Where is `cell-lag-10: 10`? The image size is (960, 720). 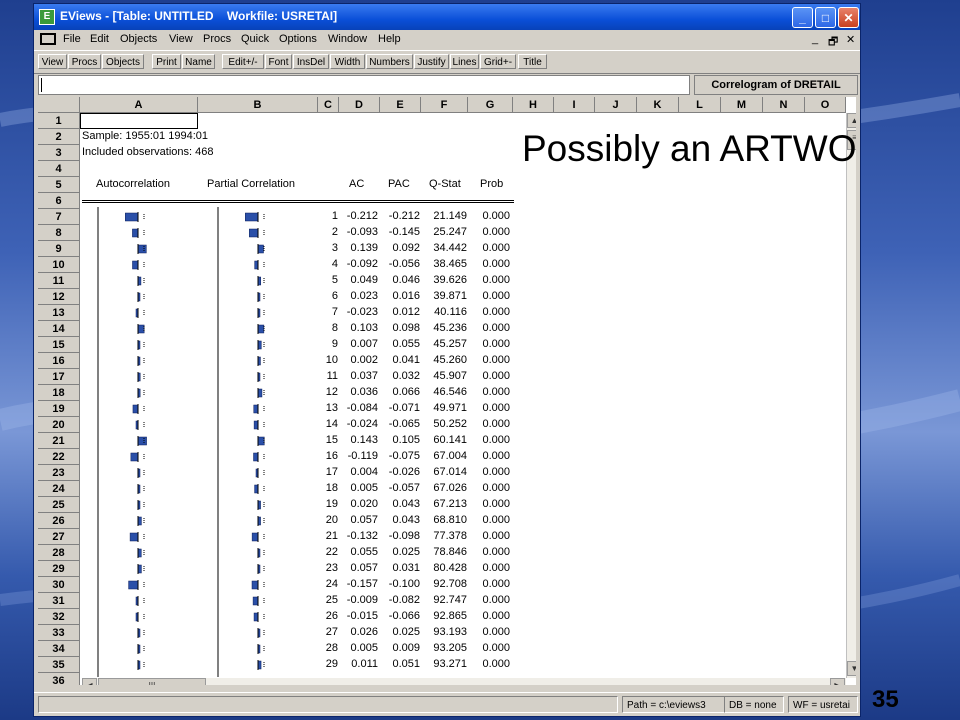 cell-lag-10: 10 is located at coordinates (328, 360).